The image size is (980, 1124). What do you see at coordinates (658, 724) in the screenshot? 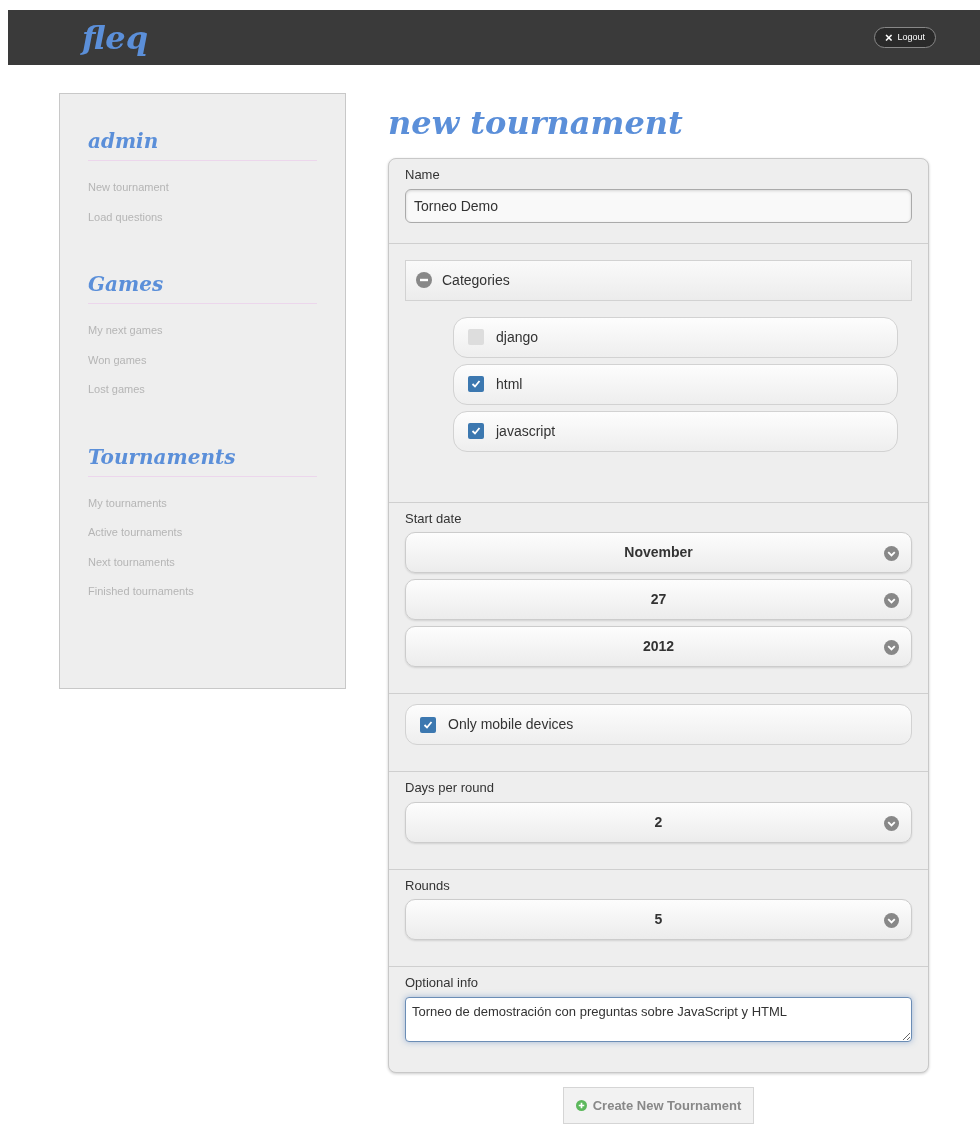
I see `checkbox-option: Only mobile devices` at bounding box center [658, 724].